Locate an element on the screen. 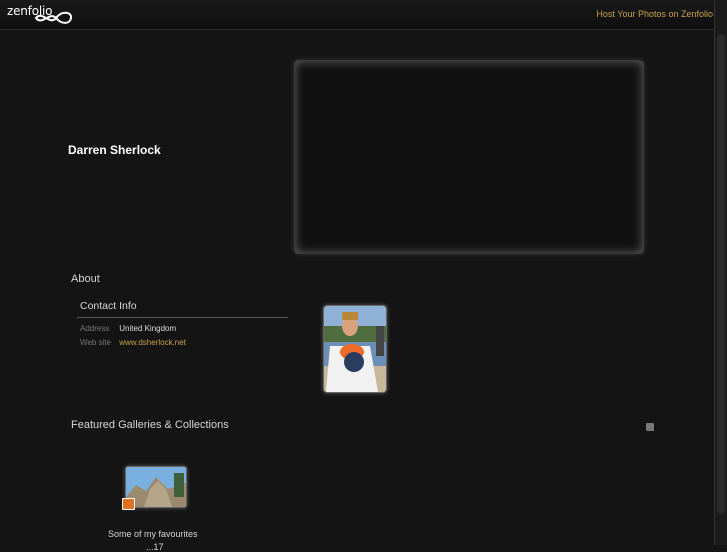  gallery-thumbnail-image is located at coordinates (156, 487).